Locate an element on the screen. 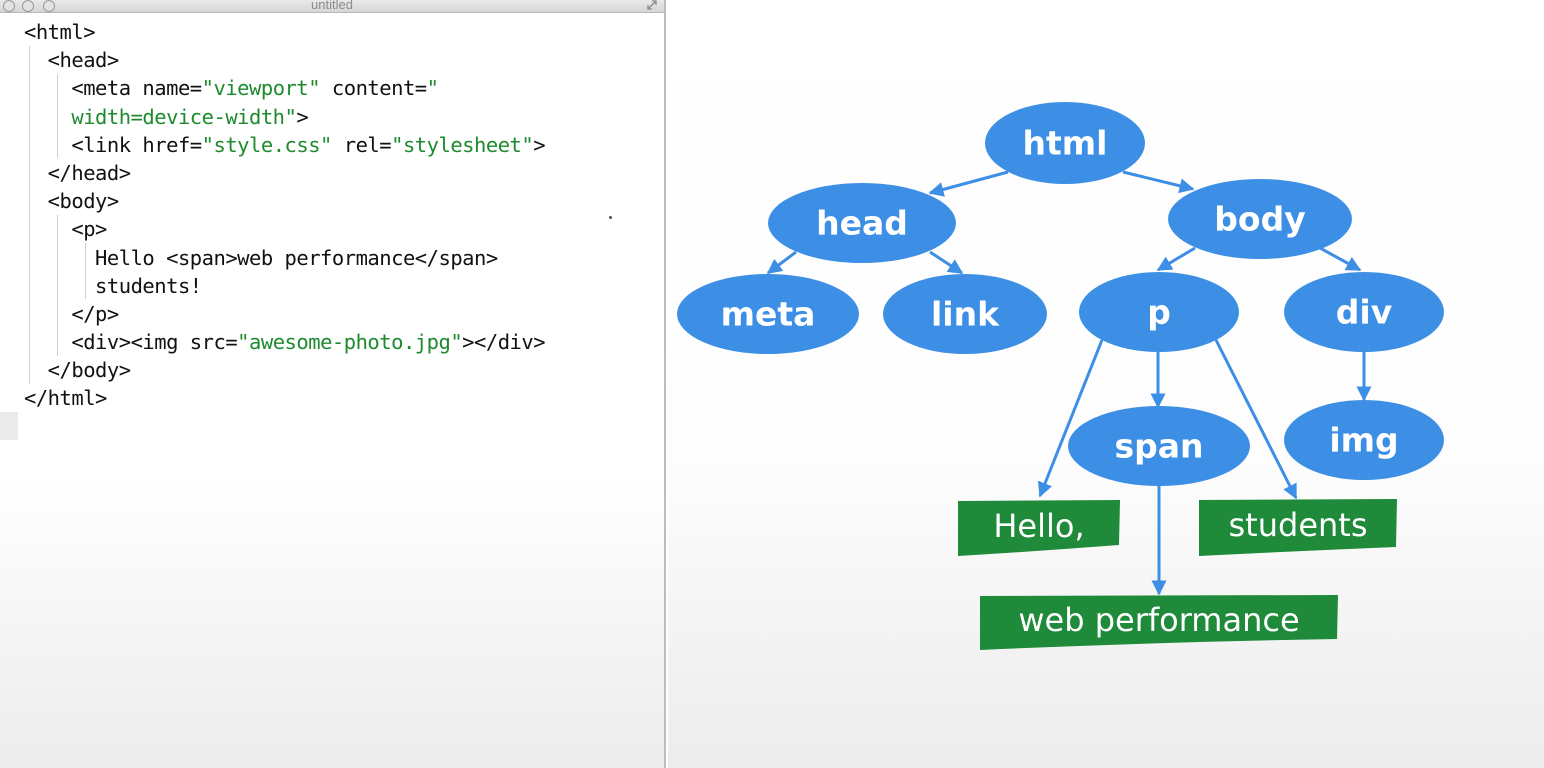 Image resolution: width=1544 pixels, height=768 pixels. code-token: <head> is located at coordinates (72, 60).